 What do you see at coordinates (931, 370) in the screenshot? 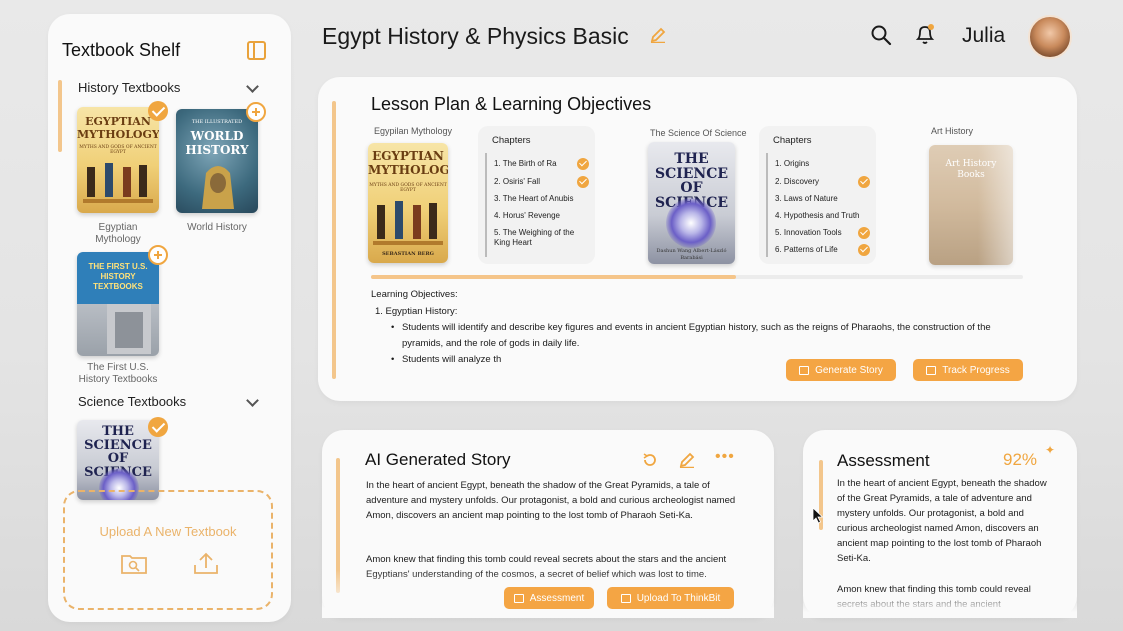
I see `progress-icon` at bounding box center [931, 370].